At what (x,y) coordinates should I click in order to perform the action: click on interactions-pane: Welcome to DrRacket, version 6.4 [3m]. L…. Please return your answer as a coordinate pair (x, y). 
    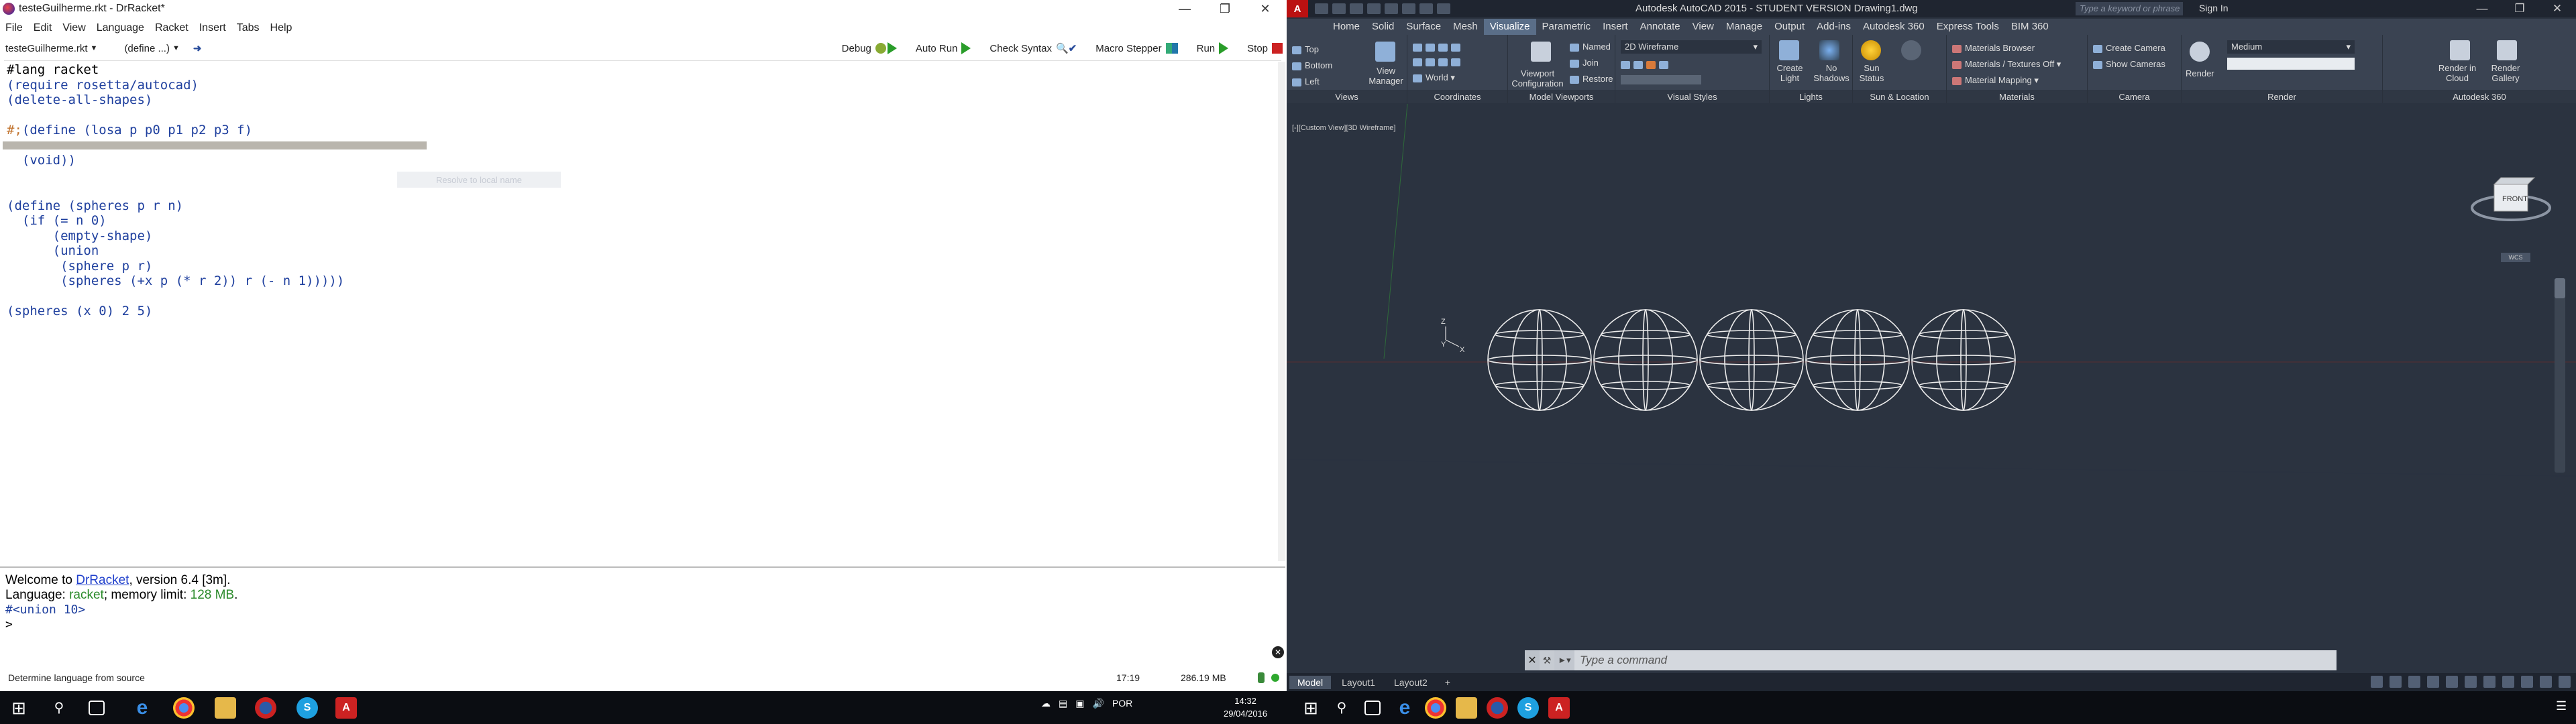
    Looking at the image, I should click on (642, 610).